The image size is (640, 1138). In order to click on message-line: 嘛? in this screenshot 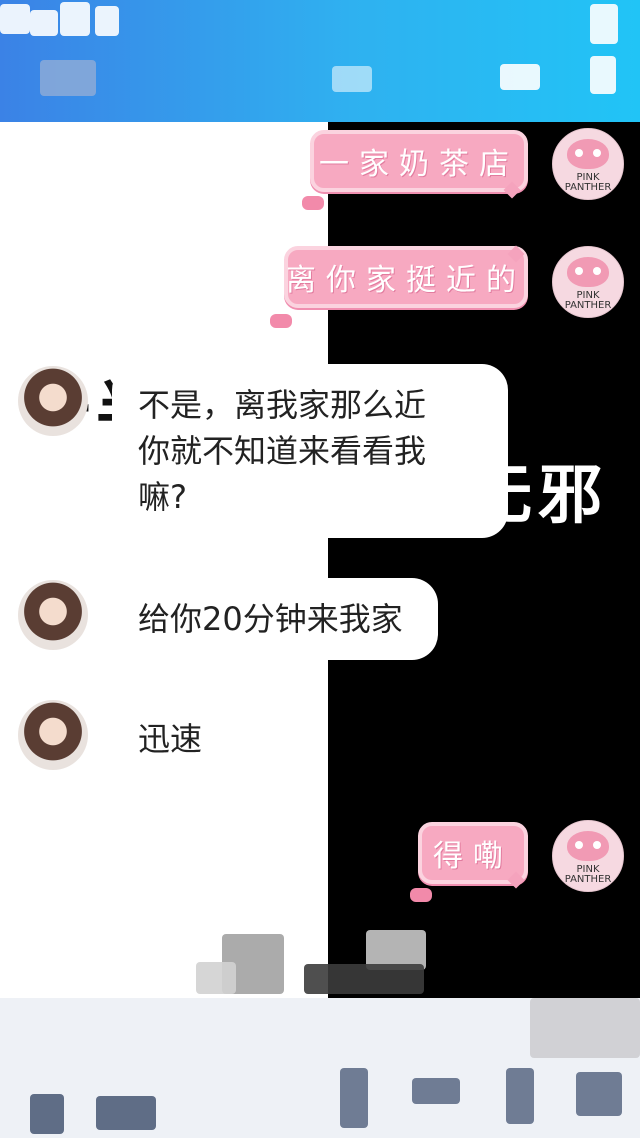, I will do `click(162, 497)`.